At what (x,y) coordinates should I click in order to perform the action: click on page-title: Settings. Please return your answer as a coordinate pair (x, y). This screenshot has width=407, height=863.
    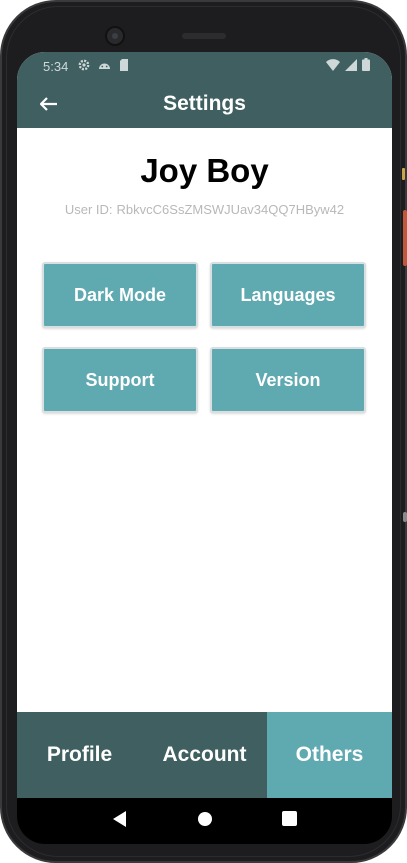
    Looking at the image, I should click on (204, 103).